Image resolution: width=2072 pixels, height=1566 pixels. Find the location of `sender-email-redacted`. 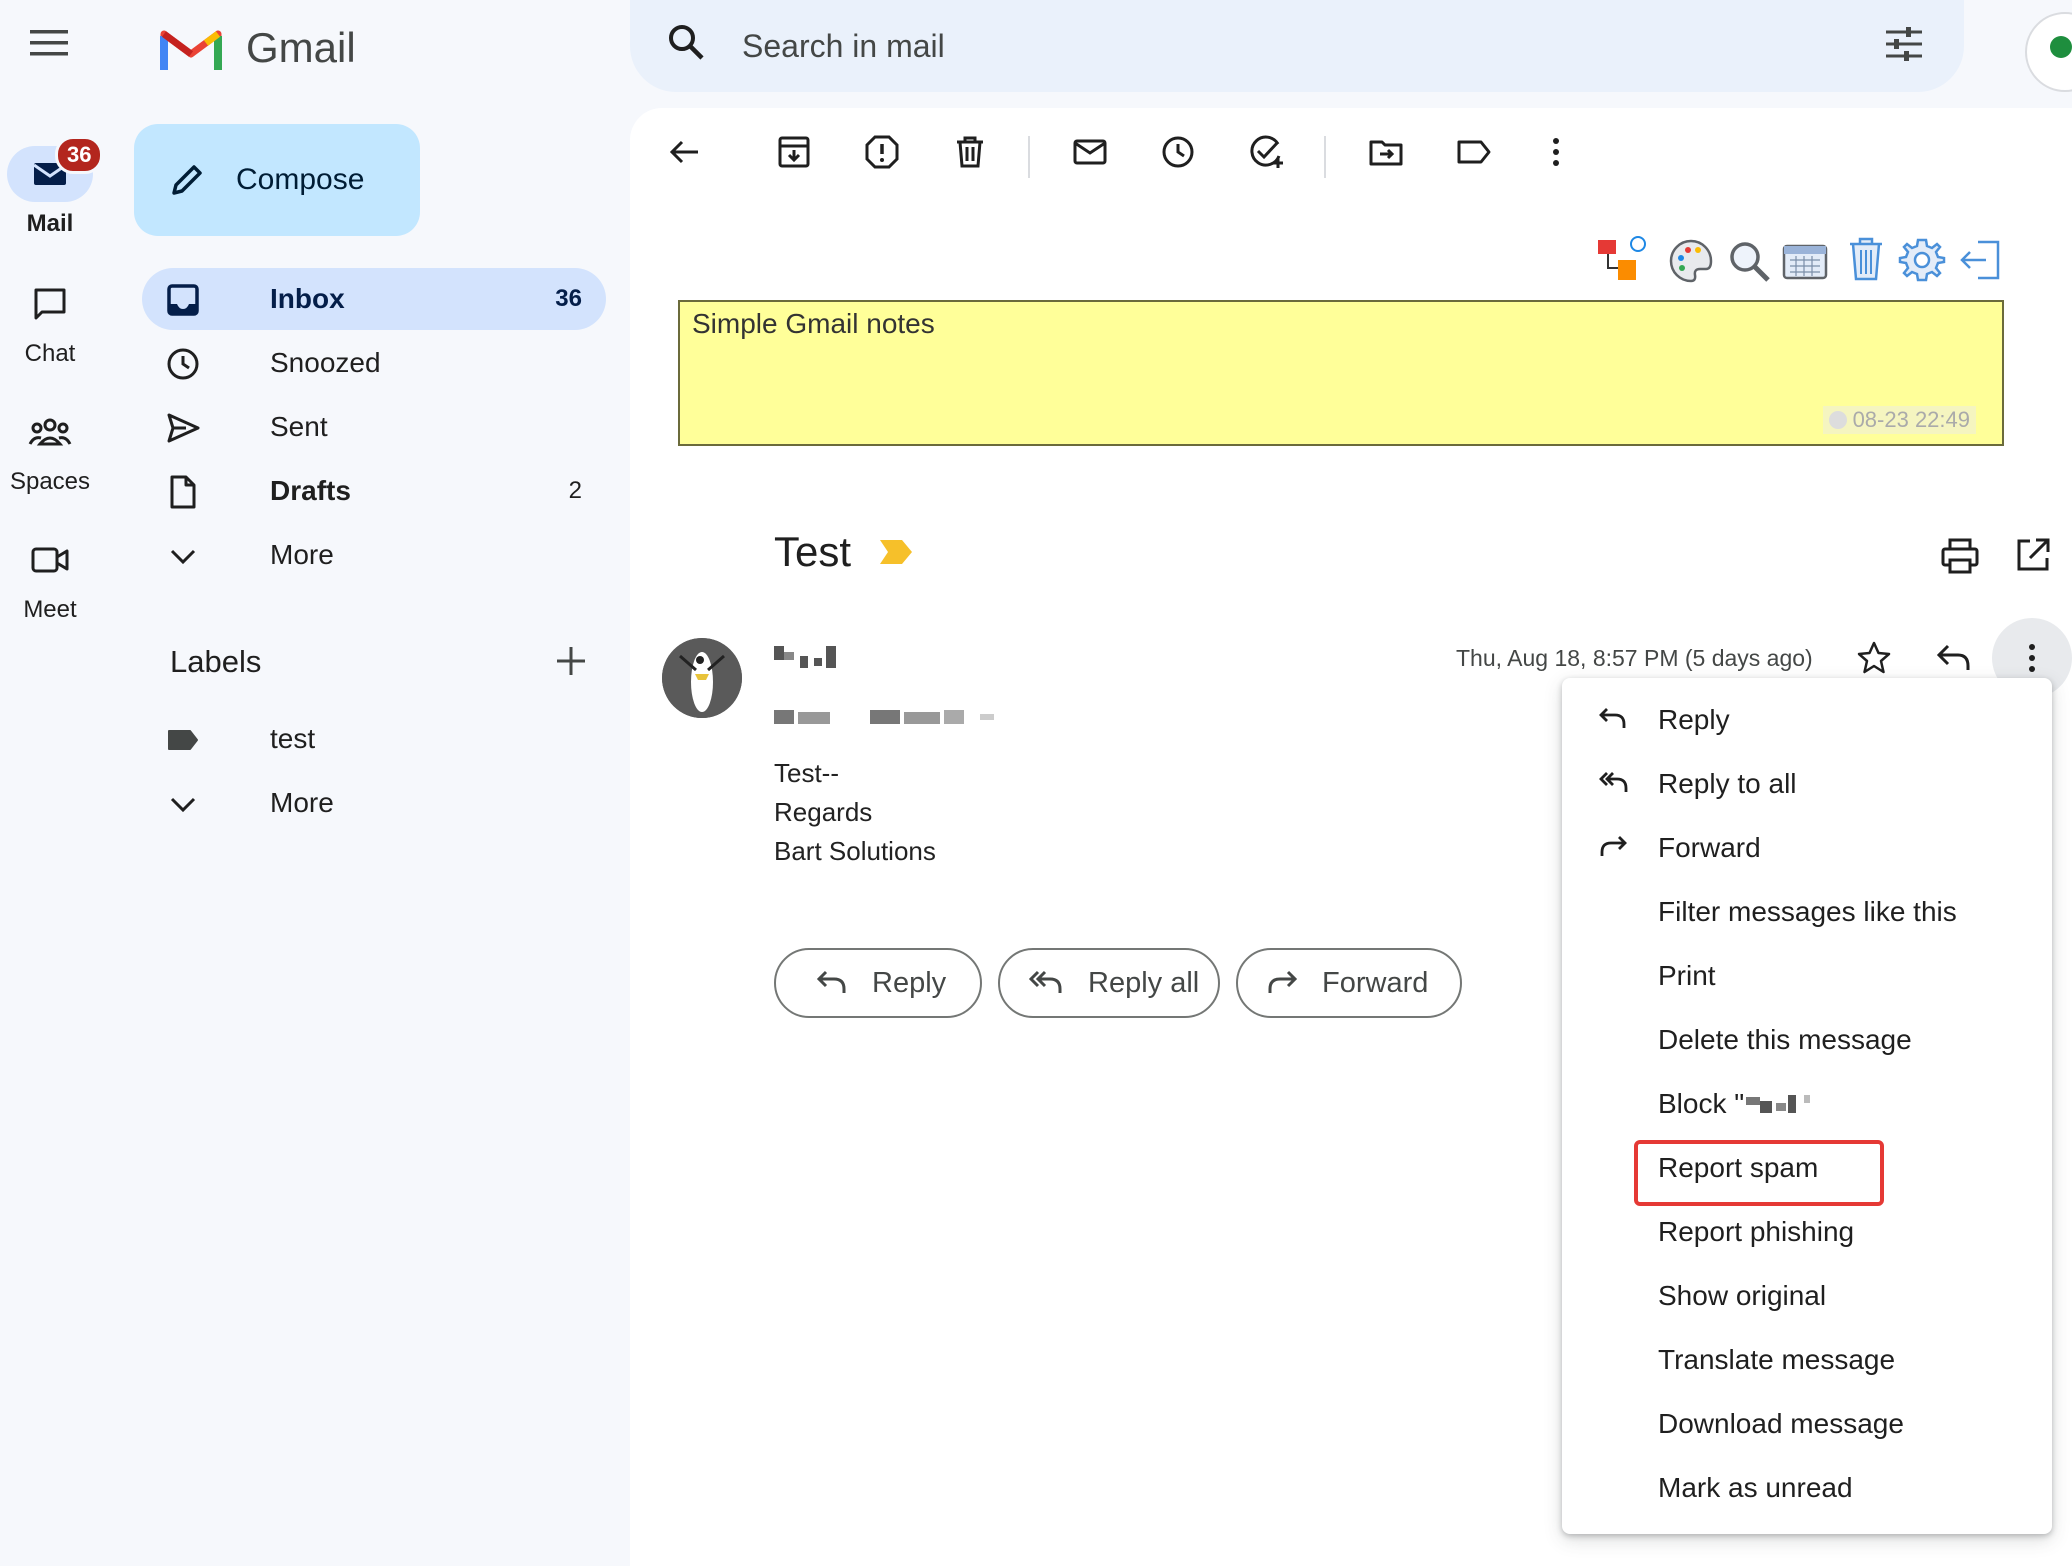

sender-email-redacted is located at coordinates (886, 717).